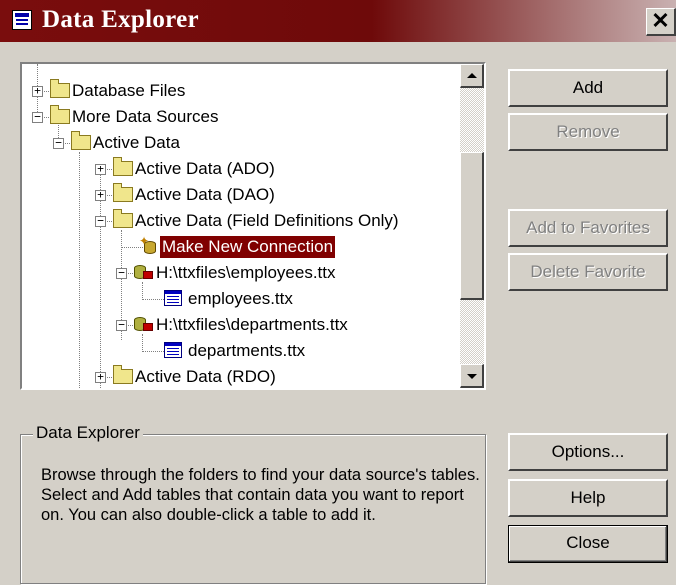 The image size is (676, 585). I want to click on tree-scrollbar, so click(472, 226).